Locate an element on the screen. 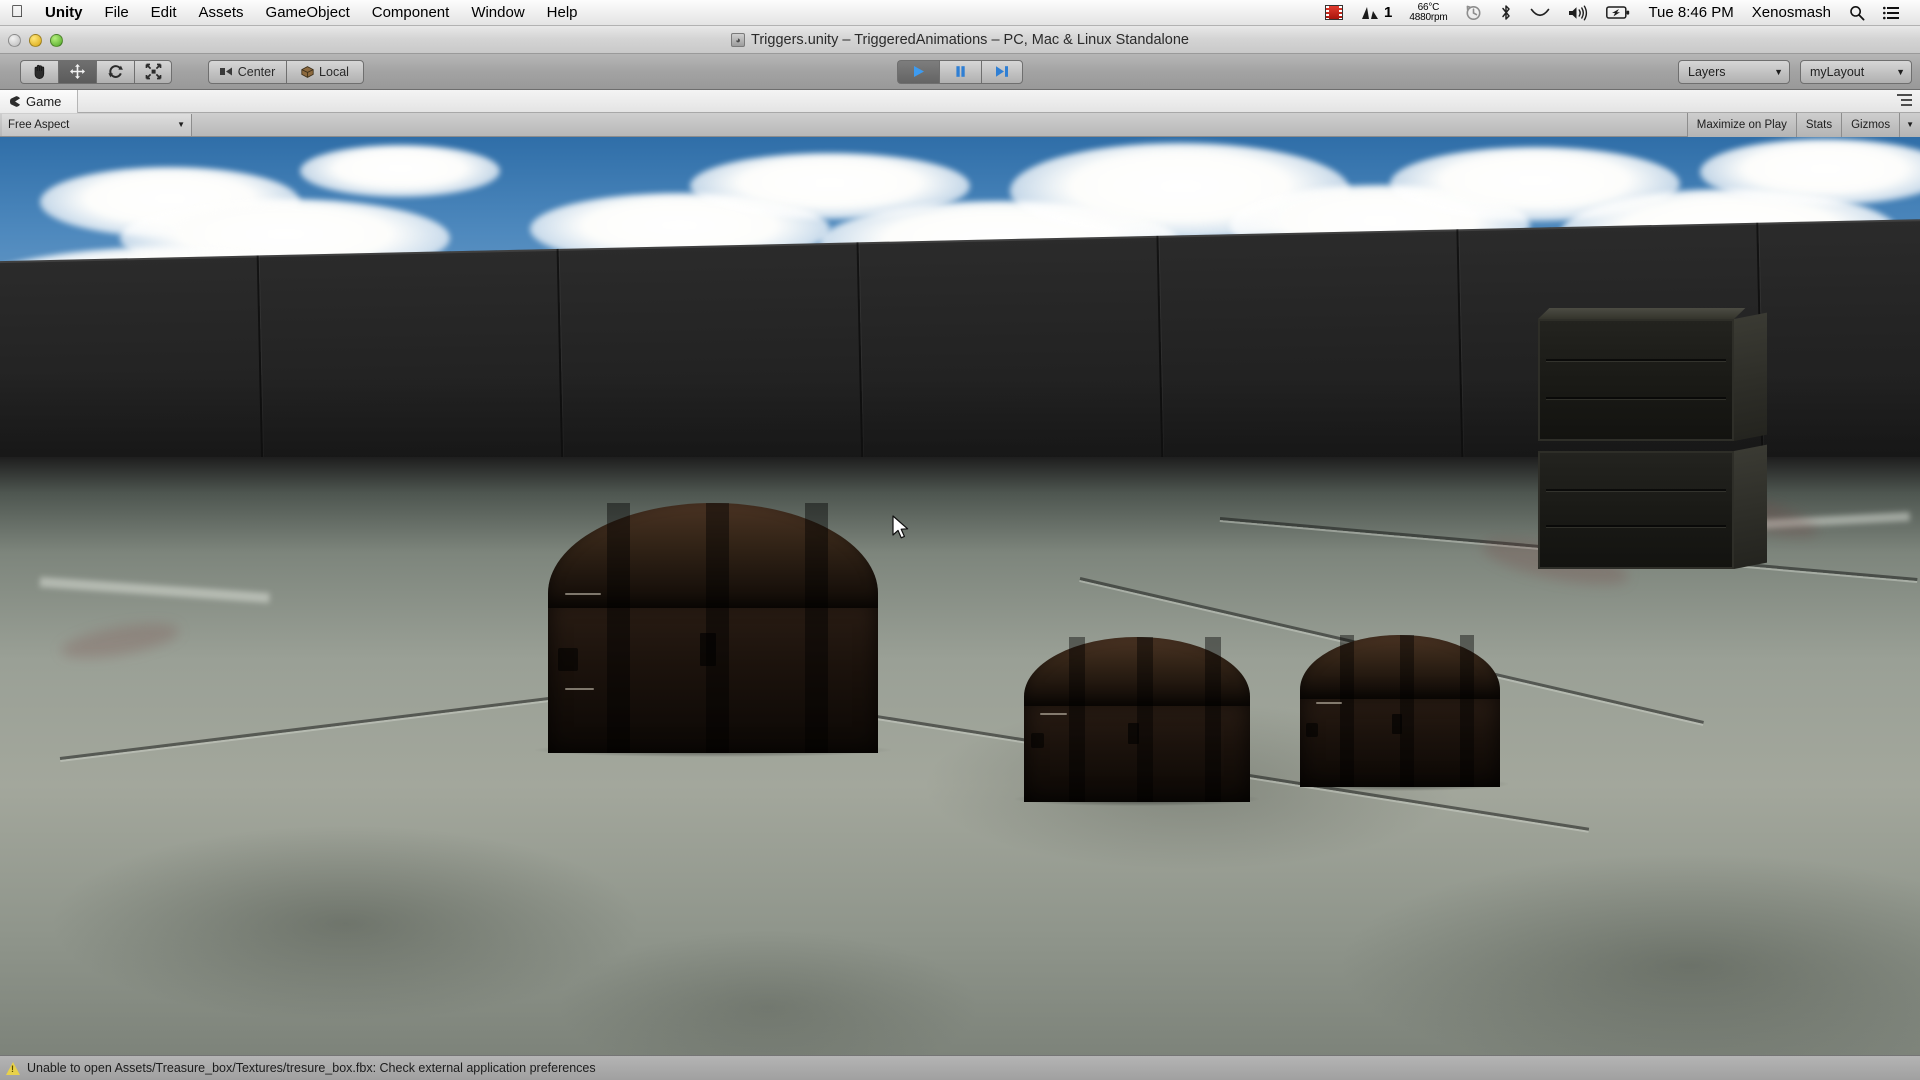 This screenshot has width=1920, height=1080. menu-item-help: Help is located at coordinates (562, 13).